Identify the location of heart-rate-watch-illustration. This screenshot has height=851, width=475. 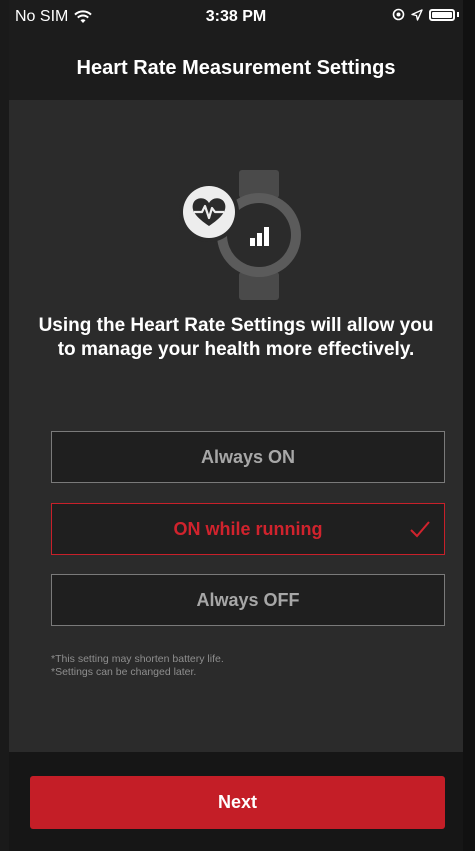
(240, 235).